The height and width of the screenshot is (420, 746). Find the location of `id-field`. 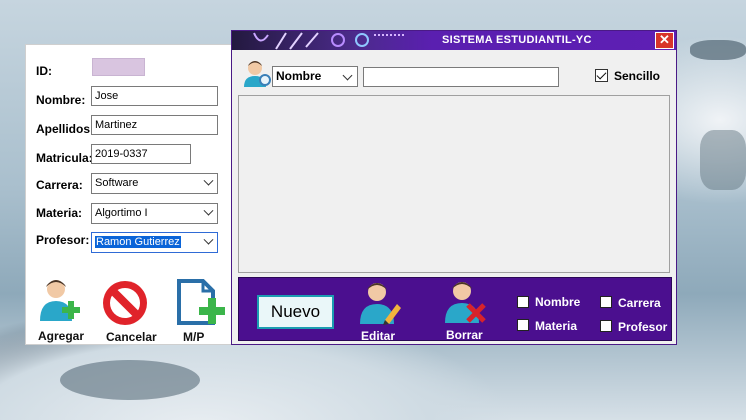

id-field is located at coordinates (118, 67).